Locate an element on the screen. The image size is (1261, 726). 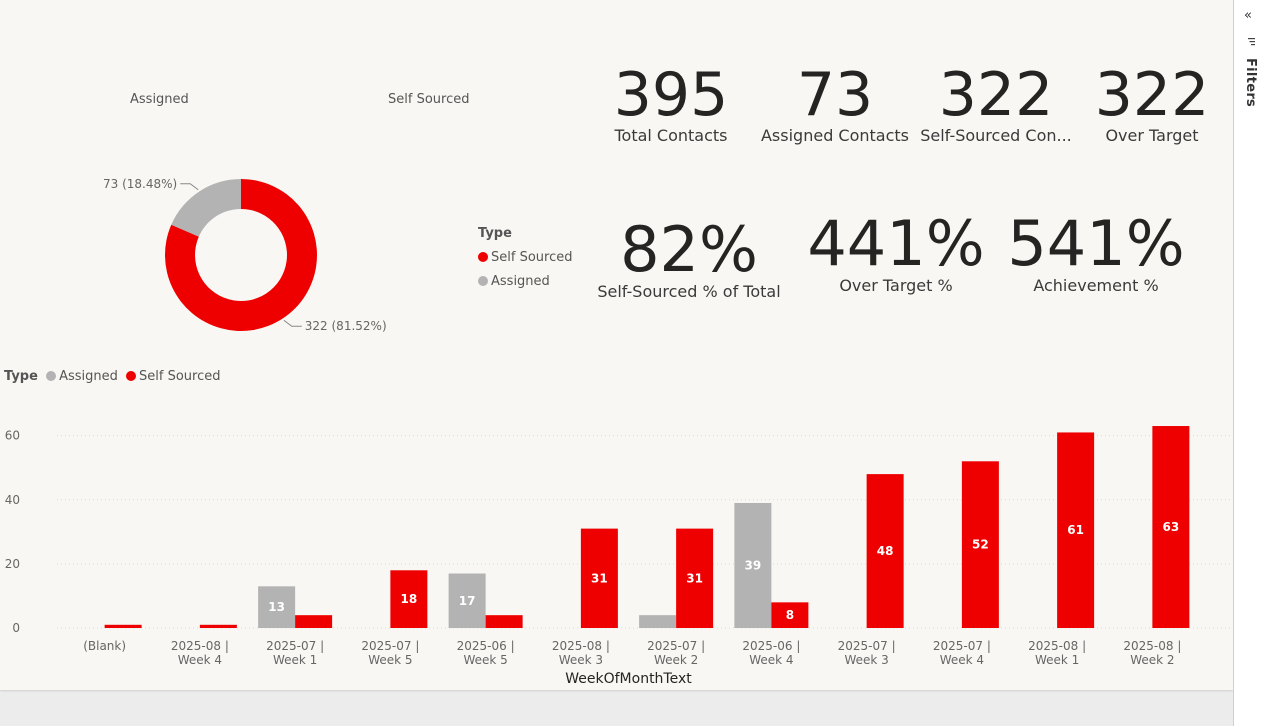
donut-legend-item-assigned: Assigned is located at coordinates (525, 282).